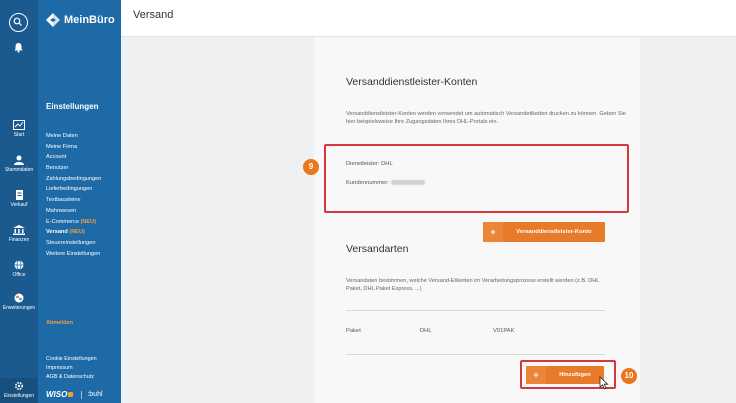  I want to click on cell-code: V01PAK, so click(504, 331).